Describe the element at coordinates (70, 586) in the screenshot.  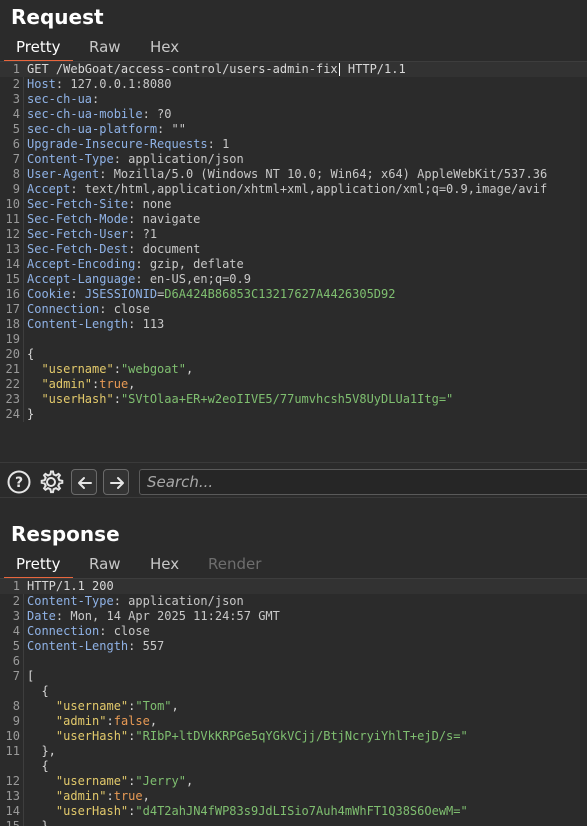
I see `code-token: HTTP/1.1 200` at that location.